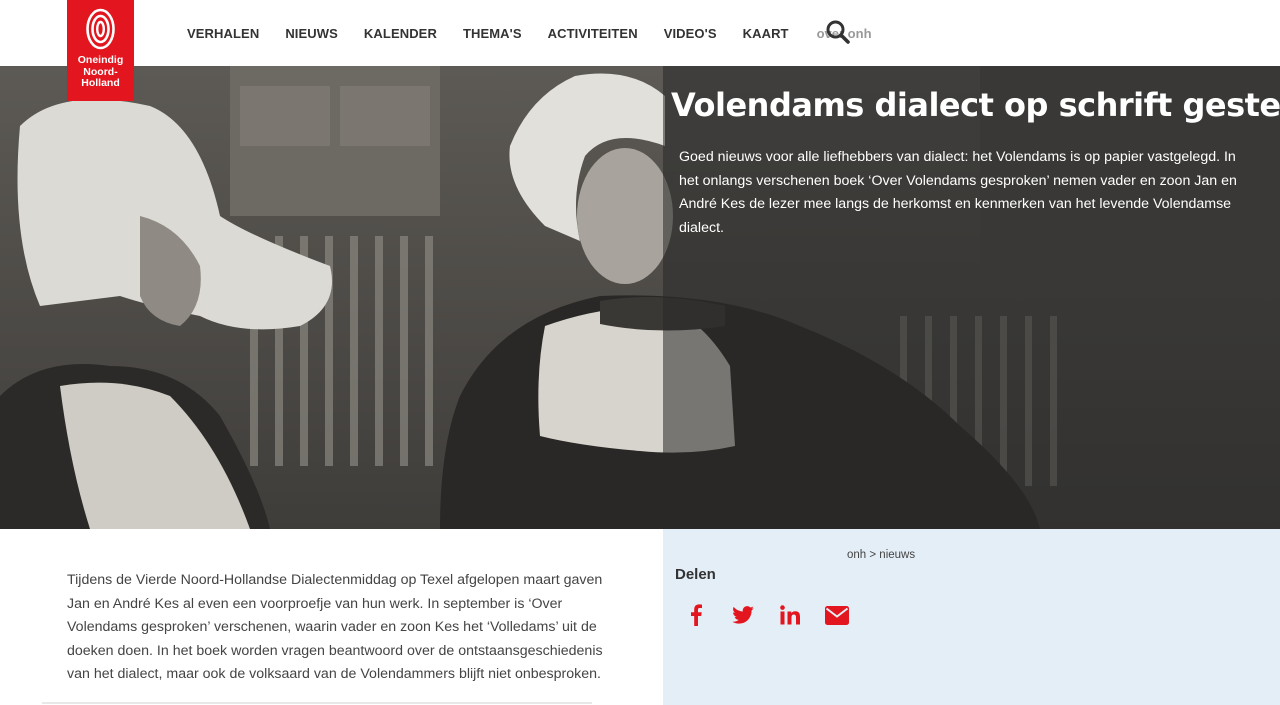 The width and height of the screenshot is (1280, 705). What do you see at coordinates (690, 33) in the screenshot?
I see `nav-item-videos: VIDEO'S` at bounding box center [690, 33].